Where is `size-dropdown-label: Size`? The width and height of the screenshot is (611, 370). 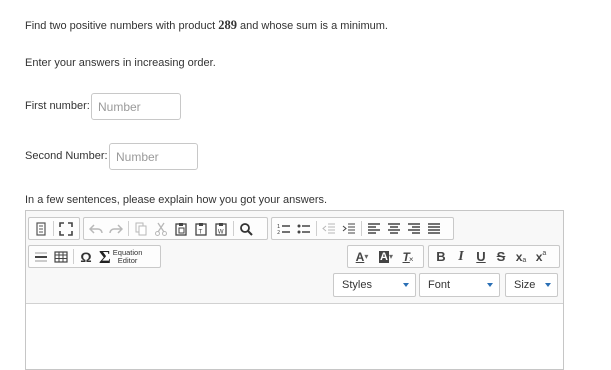
size-dropdown-label: Size is located at coordinates (525, 285).